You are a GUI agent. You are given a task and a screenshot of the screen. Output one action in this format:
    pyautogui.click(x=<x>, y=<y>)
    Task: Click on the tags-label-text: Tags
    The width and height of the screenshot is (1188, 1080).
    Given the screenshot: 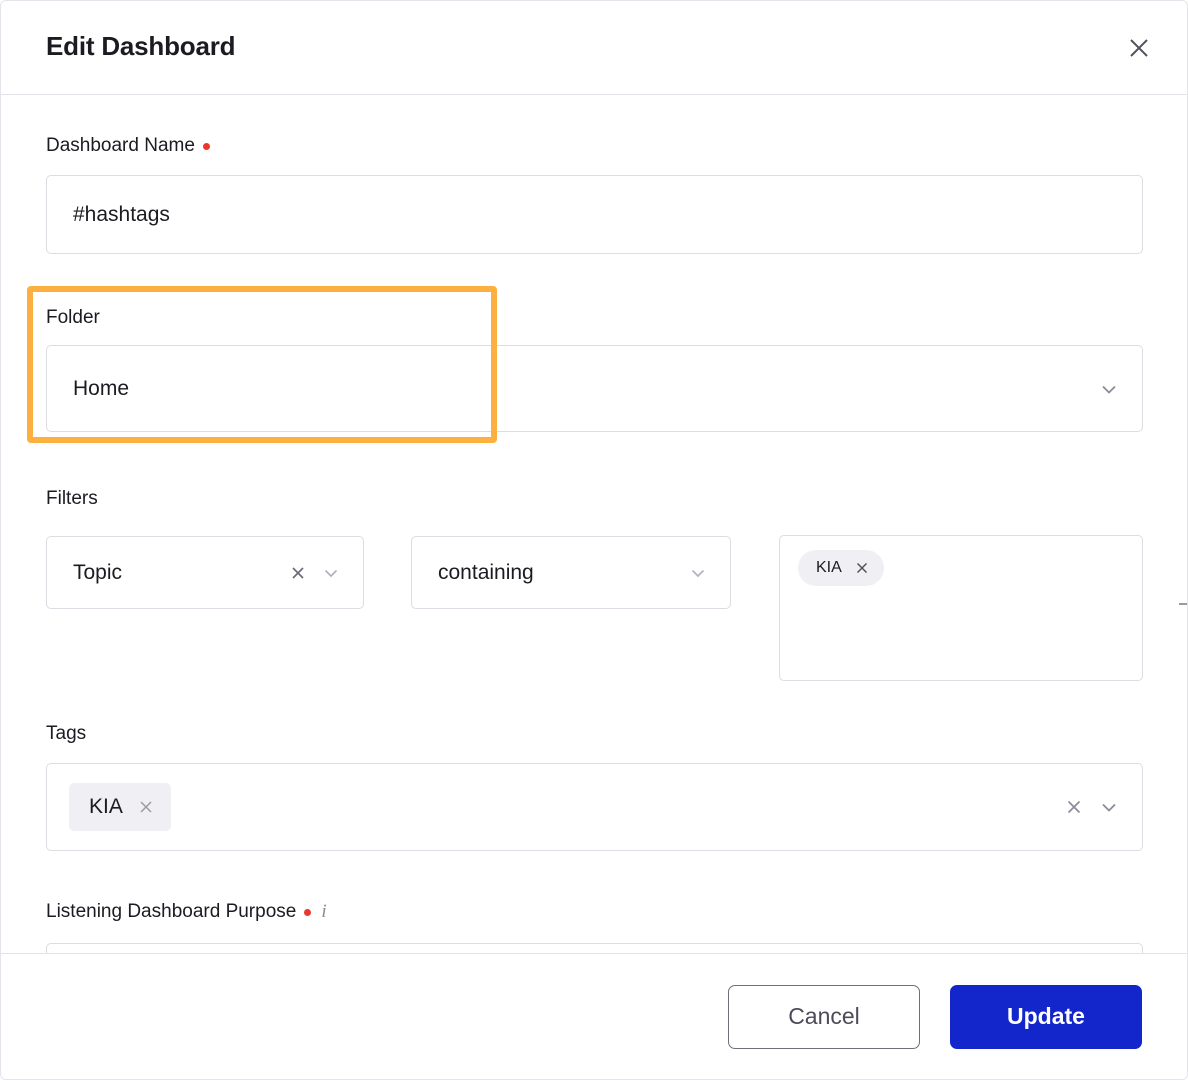 What is the action you would take?
    pyautogui.click(x=66, y=733)
    